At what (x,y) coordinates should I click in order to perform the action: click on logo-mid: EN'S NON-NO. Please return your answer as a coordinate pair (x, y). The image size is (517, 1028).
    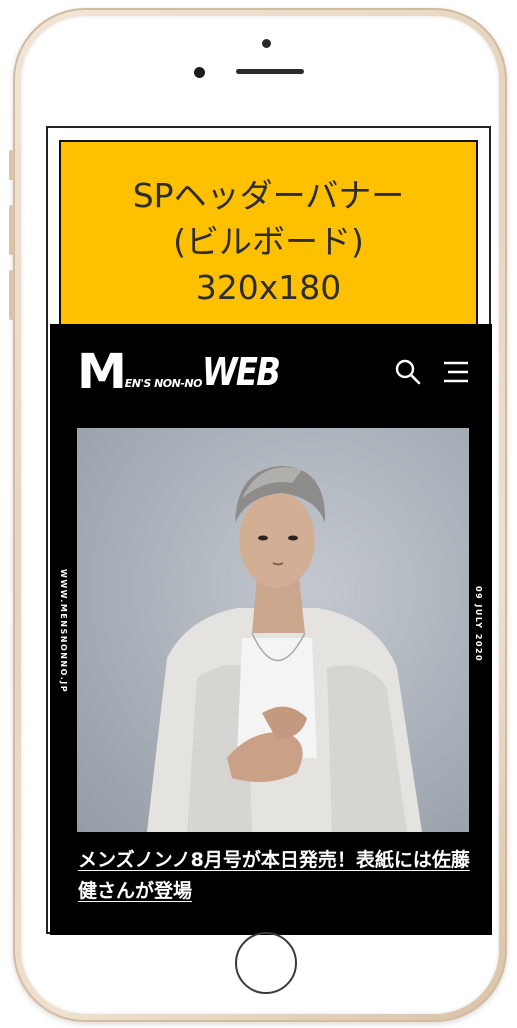
    Looking at the image, I should click on (163, 383).